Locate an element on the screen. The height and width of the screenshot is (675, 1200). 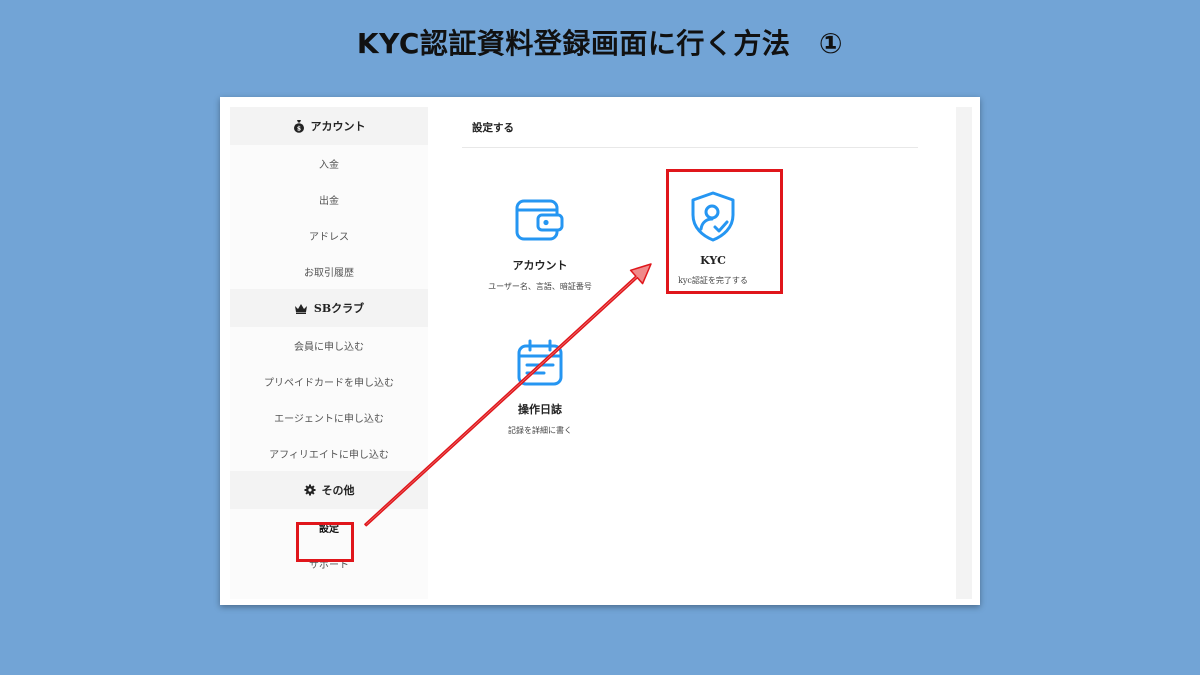
money-bag-icon: $ is located at coordinates (298, 126).